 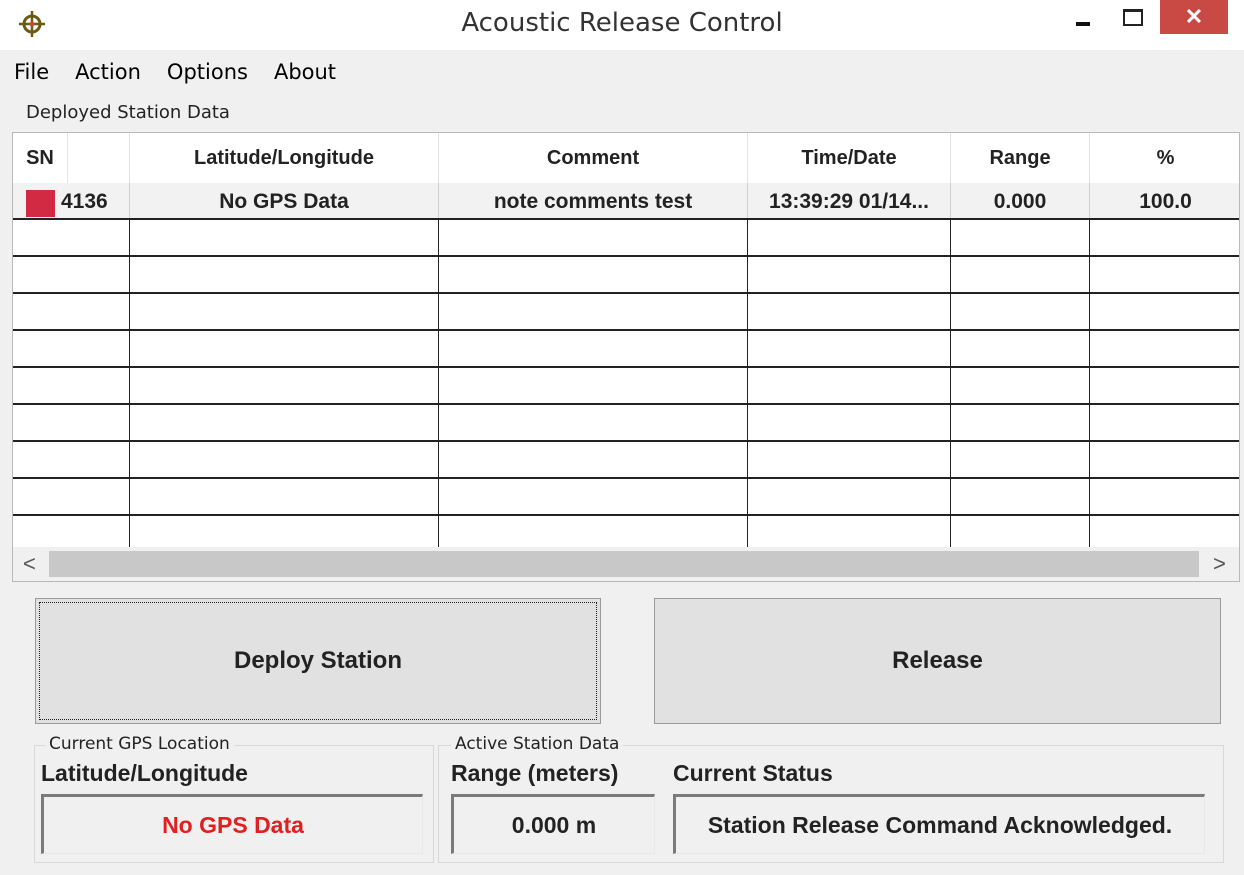 I want to click on column-header-comment: Comment, so click(x=593, y=158).